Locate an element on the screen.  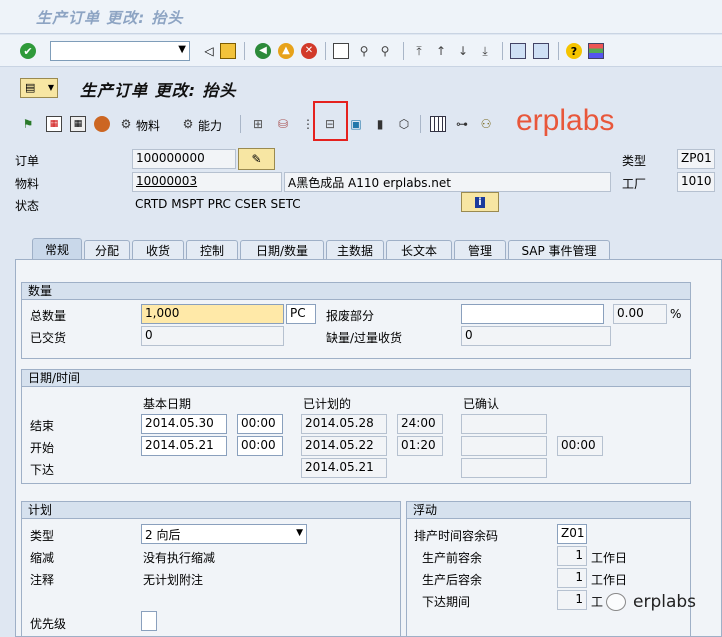
confirmed-dates-header: 已确认 is located at coordinates (481, 404).